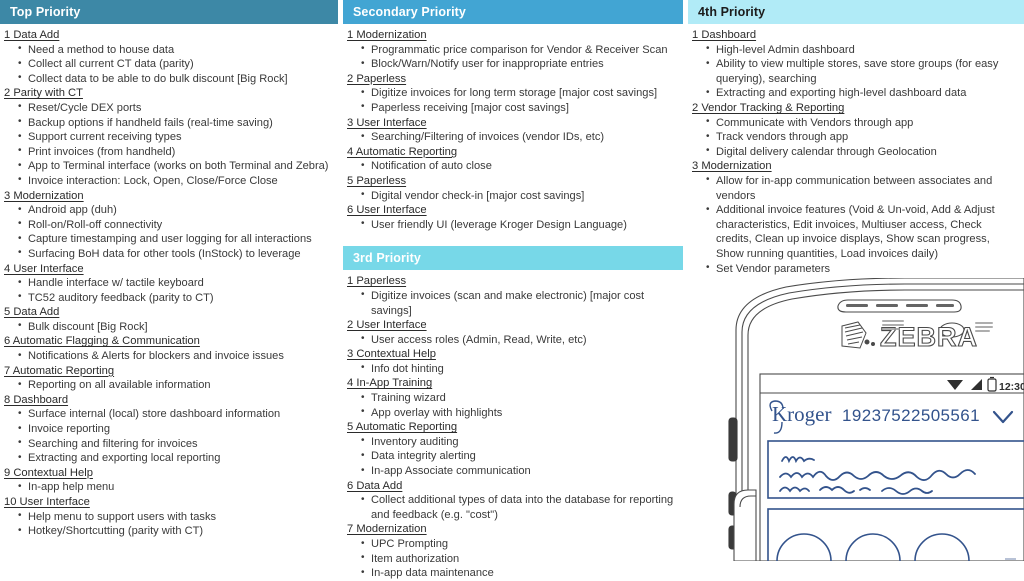  I want to click on group-title: 4 Automatic Reporting, so click(402, 151).